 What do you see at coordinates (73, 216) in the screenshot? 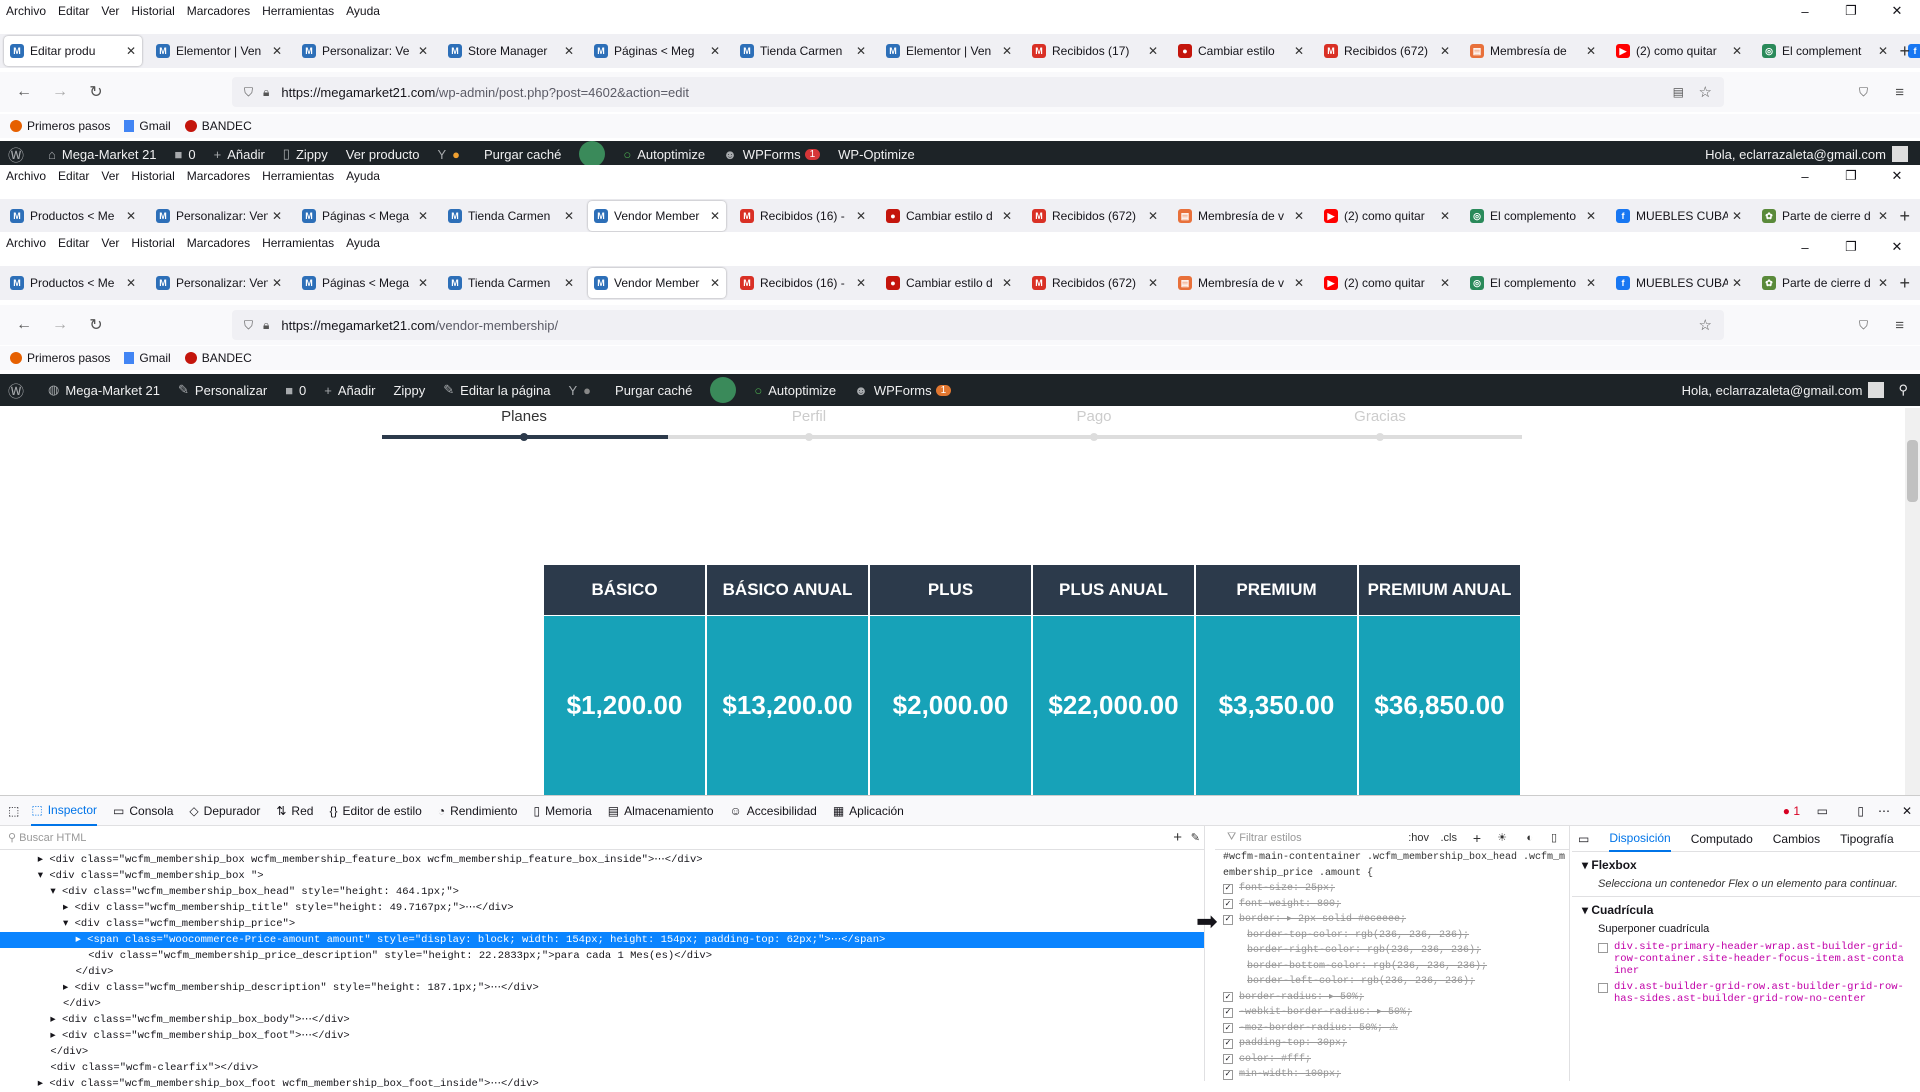
I see `browser-tab: M Productos < Me ✕` at bounding box center [73, 216].